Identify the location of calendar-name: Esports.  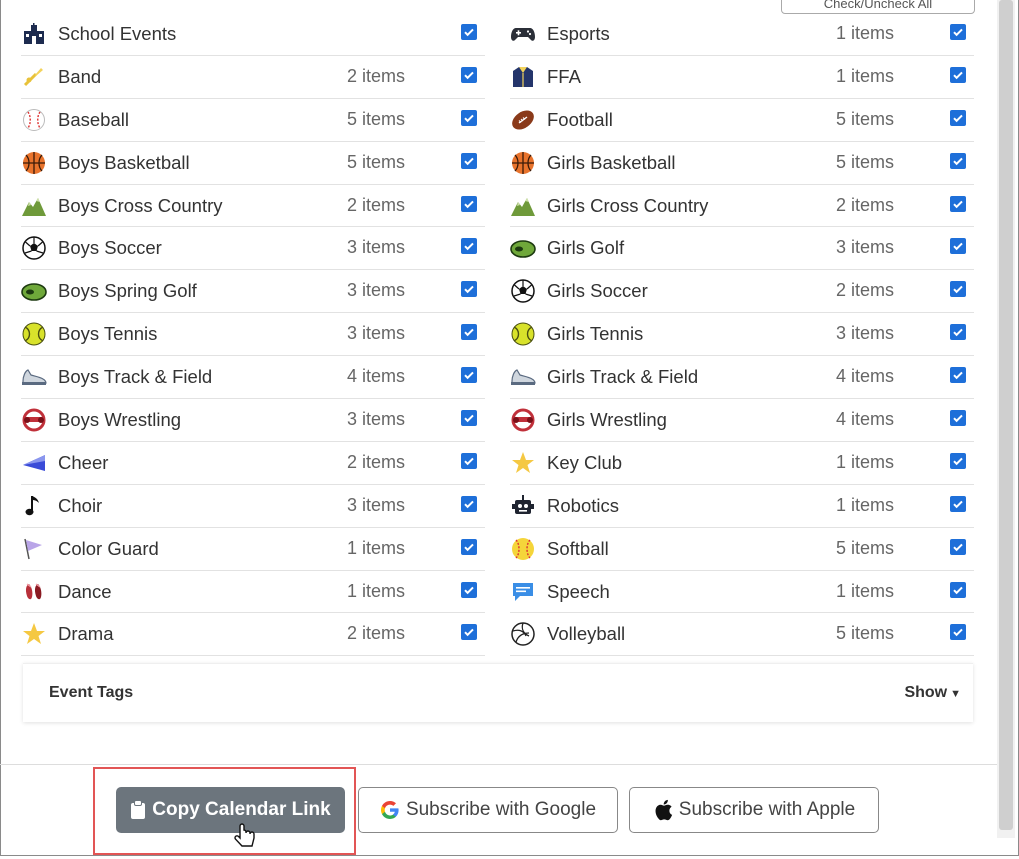
(578, 33).